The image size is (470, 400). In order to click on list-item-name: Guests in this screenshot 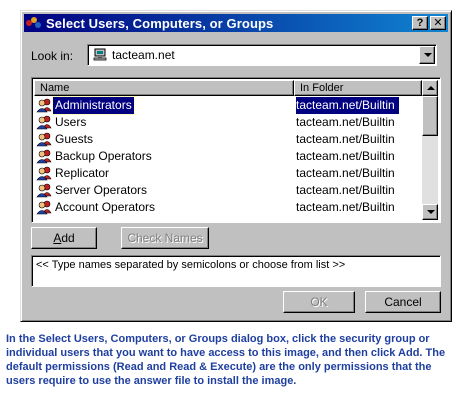, I will do `click(74, 139)`.